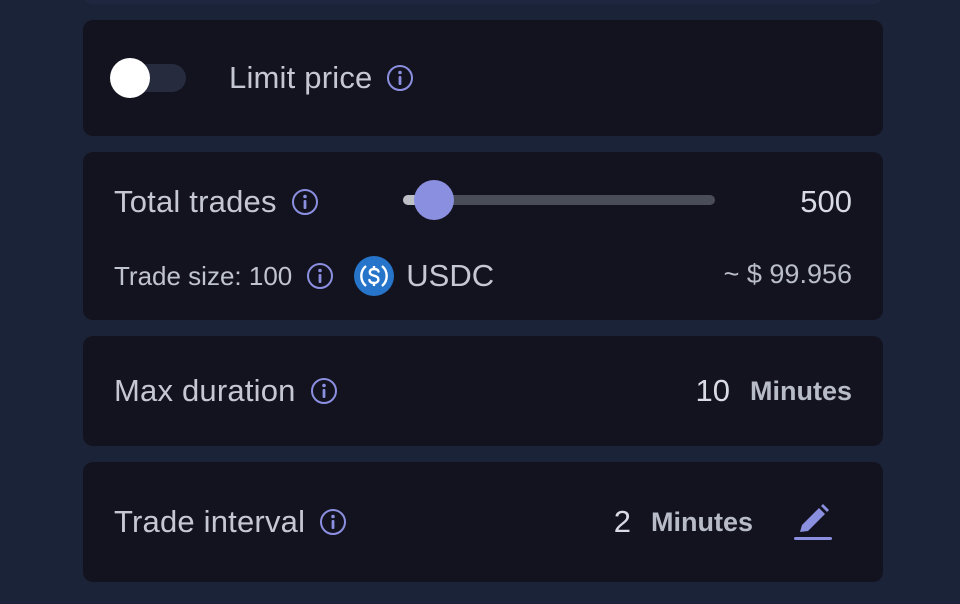 This screenshot has width=960, height=604. What do you see at coordinates (701, 521) in the screenshot?
I see `trade-interval-unit: Minutes` at bounding box center [701, 521].